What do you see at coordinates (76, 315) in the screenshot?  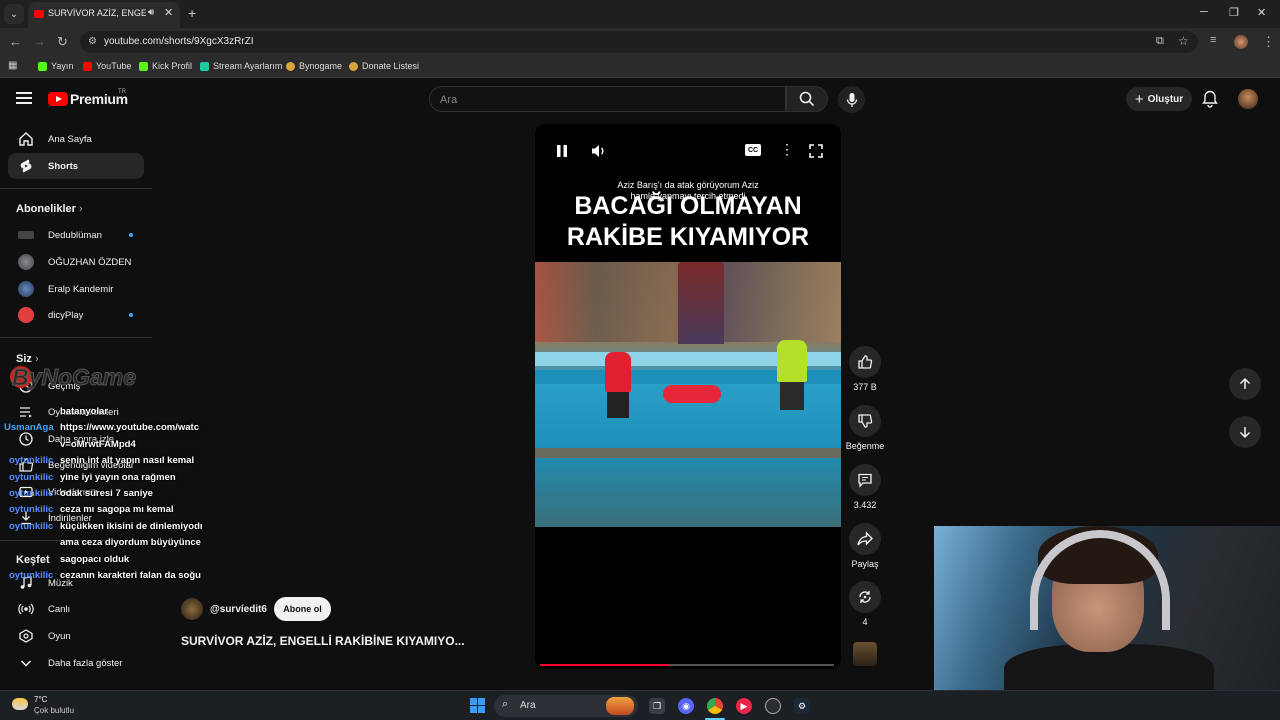 I see `sidebar-subscription-dicyplay: dicyPlay` at bounding box center [76, 315].